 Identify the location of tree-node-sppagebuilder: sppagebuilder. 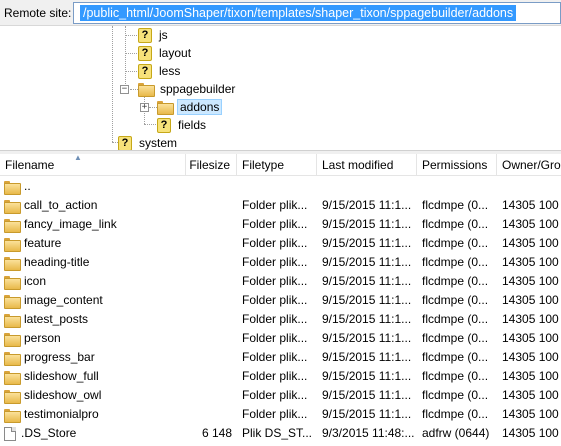
(187, 89).